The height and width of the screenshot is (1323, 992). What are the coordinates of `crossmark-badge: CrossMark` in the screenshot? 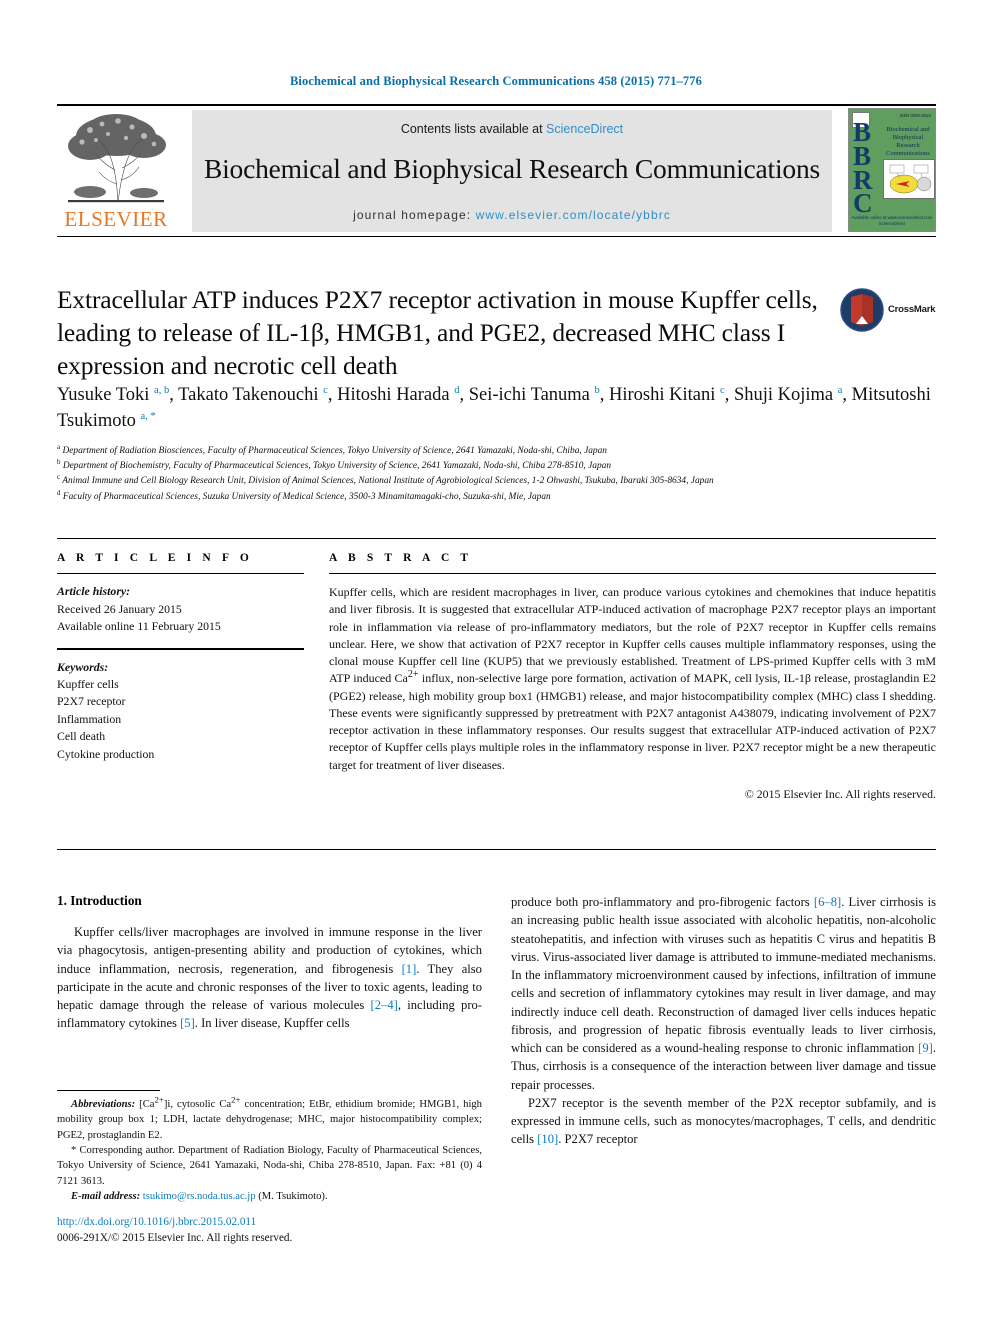 It's located at (888, 311).